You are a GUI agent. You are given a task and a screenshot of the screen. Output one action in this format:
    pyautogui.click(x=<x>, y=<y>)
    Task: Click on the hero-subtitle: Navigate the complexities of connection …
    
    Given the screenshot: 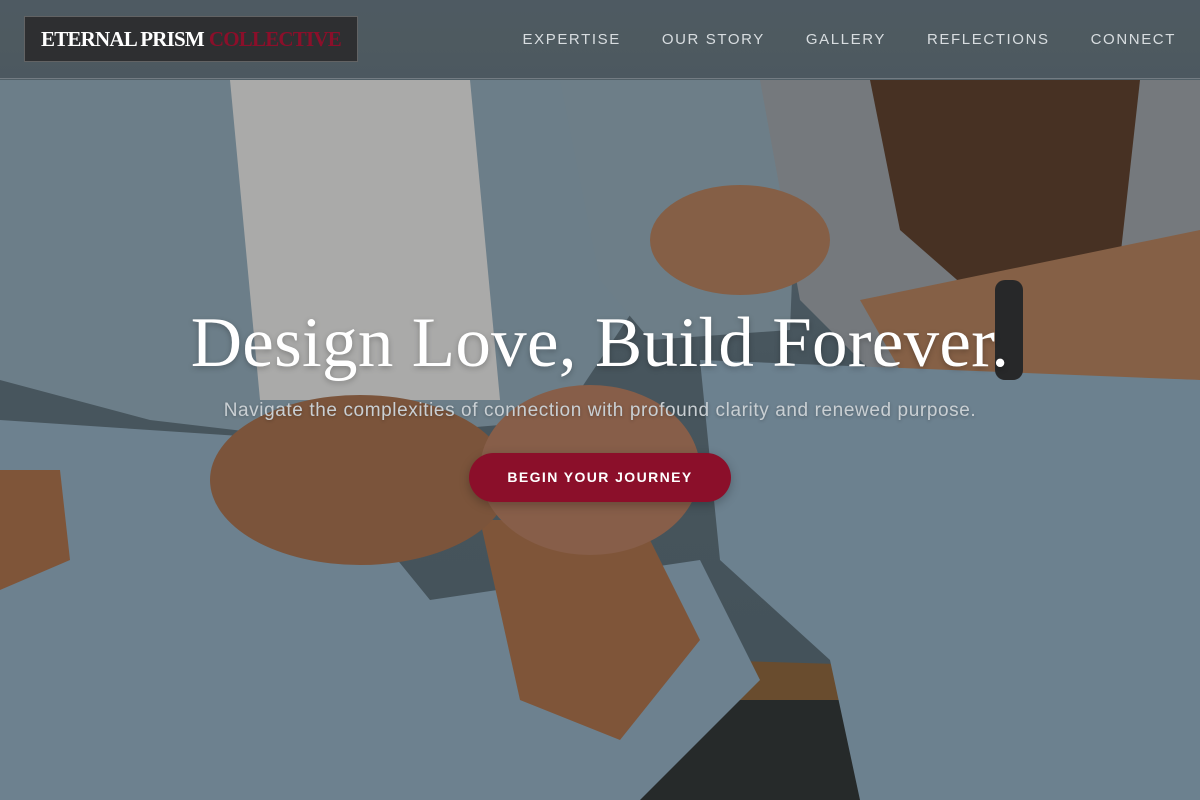 What is the action you would take?
    pyautogui.click(x=600, y=410)
    